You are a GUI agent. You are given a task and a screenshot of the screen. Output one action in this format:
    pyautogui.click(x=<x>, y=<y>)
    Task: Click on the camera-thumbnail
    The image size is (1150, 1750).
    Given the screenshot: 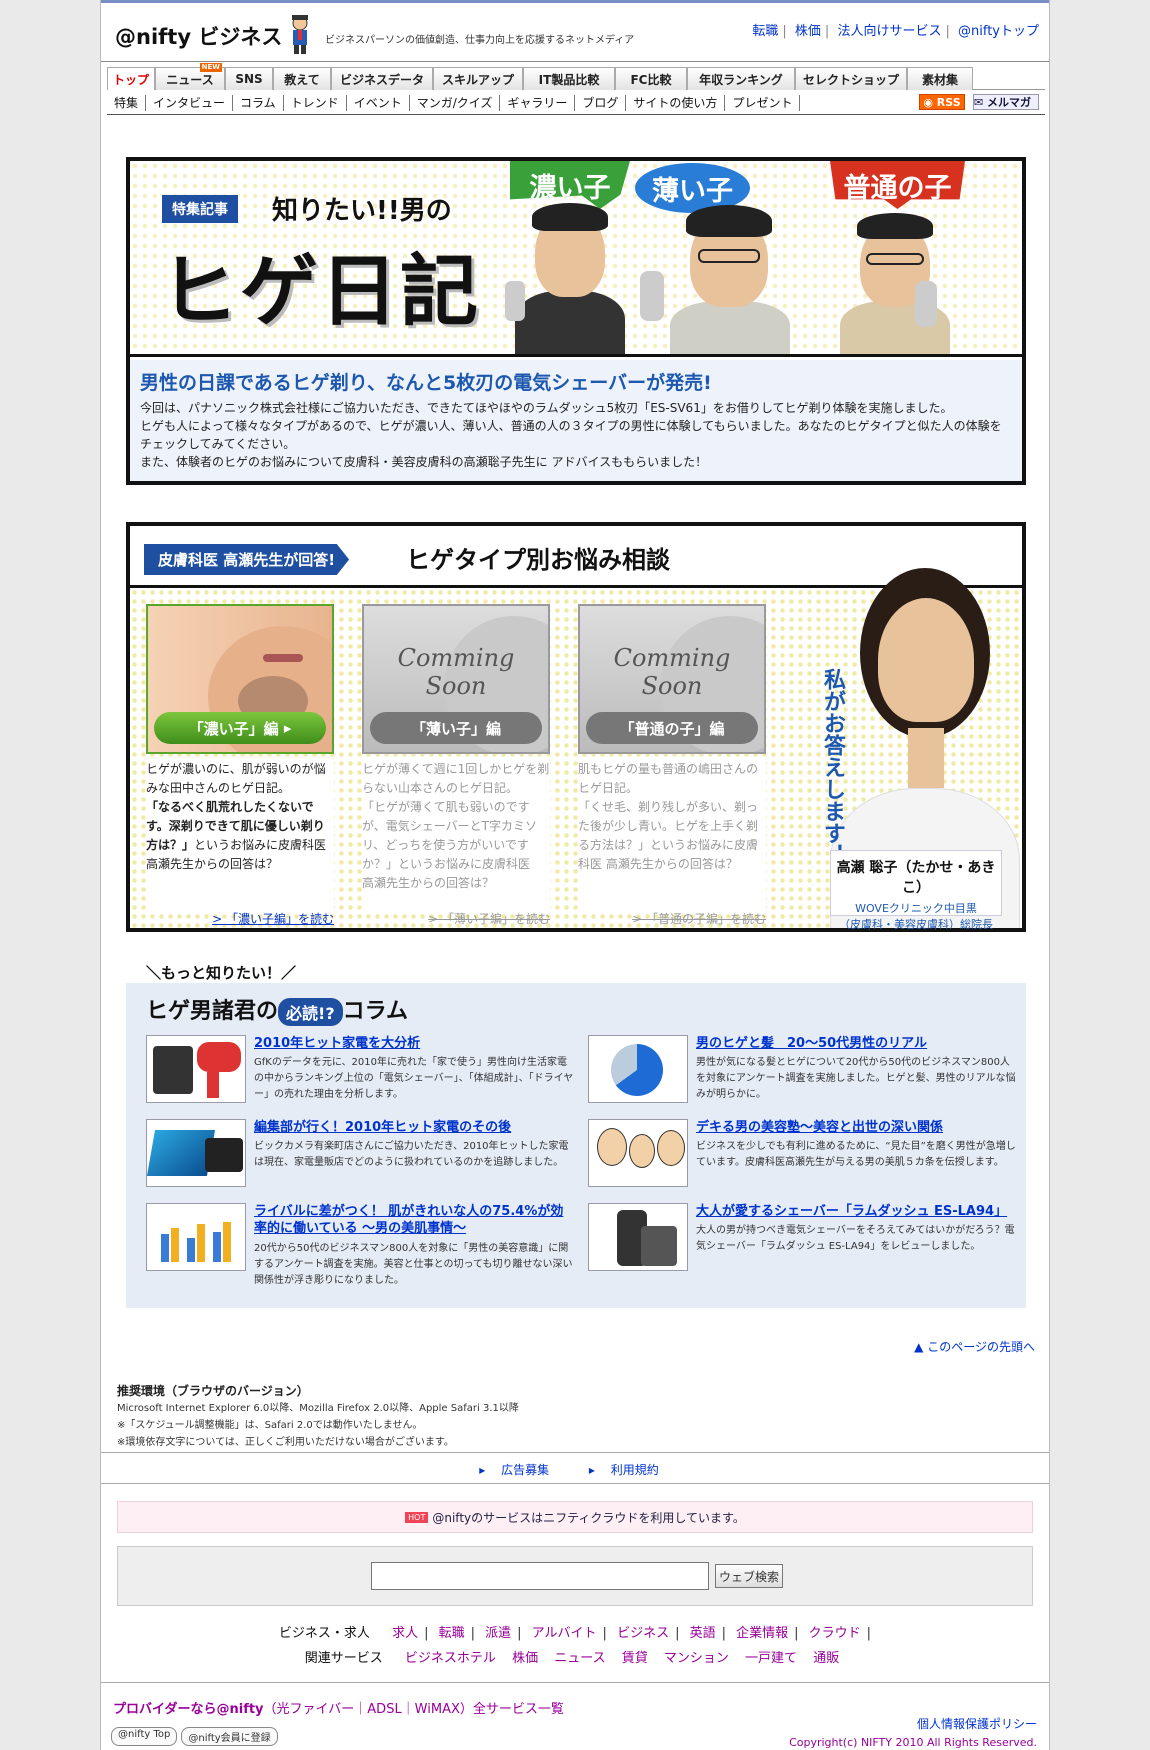 What is the action you would take?
    pyautogui.click(x=196, y=1153)
    